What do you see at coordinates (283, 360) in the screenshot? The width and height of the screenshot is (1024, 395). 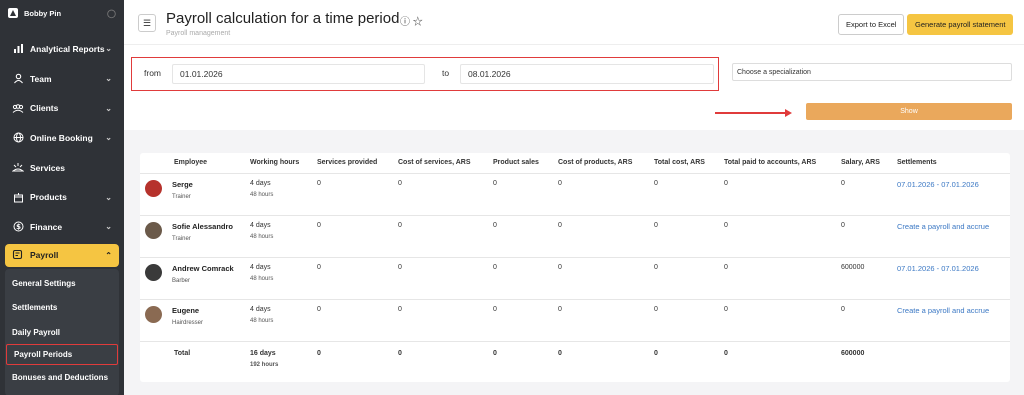 I see `total-working-hours-cell: 16 days 192 hours` at bounding box center [283, 360].